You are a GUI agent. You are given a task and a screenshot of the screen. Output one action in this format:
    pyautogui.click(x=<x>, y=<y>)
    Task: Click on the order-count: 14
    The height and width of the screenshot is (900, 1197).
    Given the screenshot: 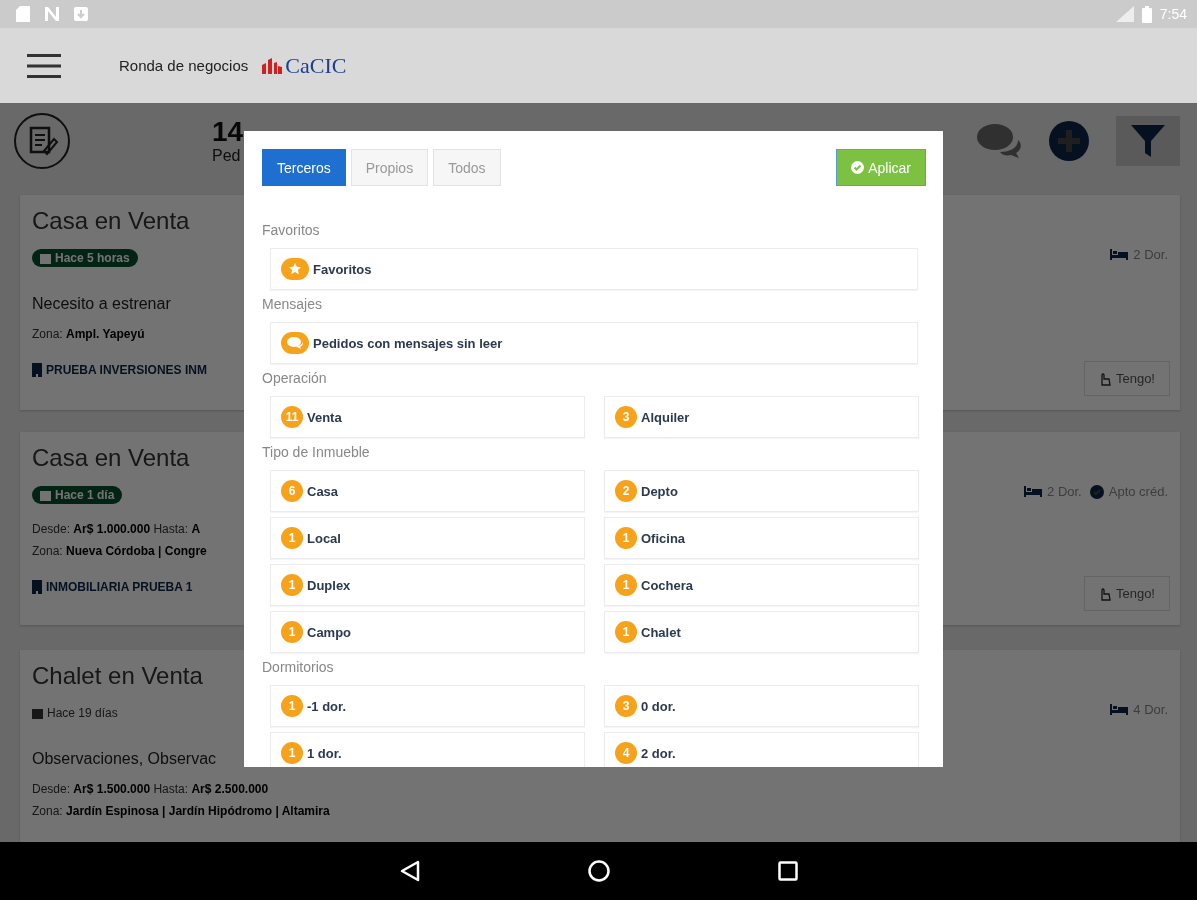 What is the action you would take?
    pyautogui.click(x=228, y=131)
    